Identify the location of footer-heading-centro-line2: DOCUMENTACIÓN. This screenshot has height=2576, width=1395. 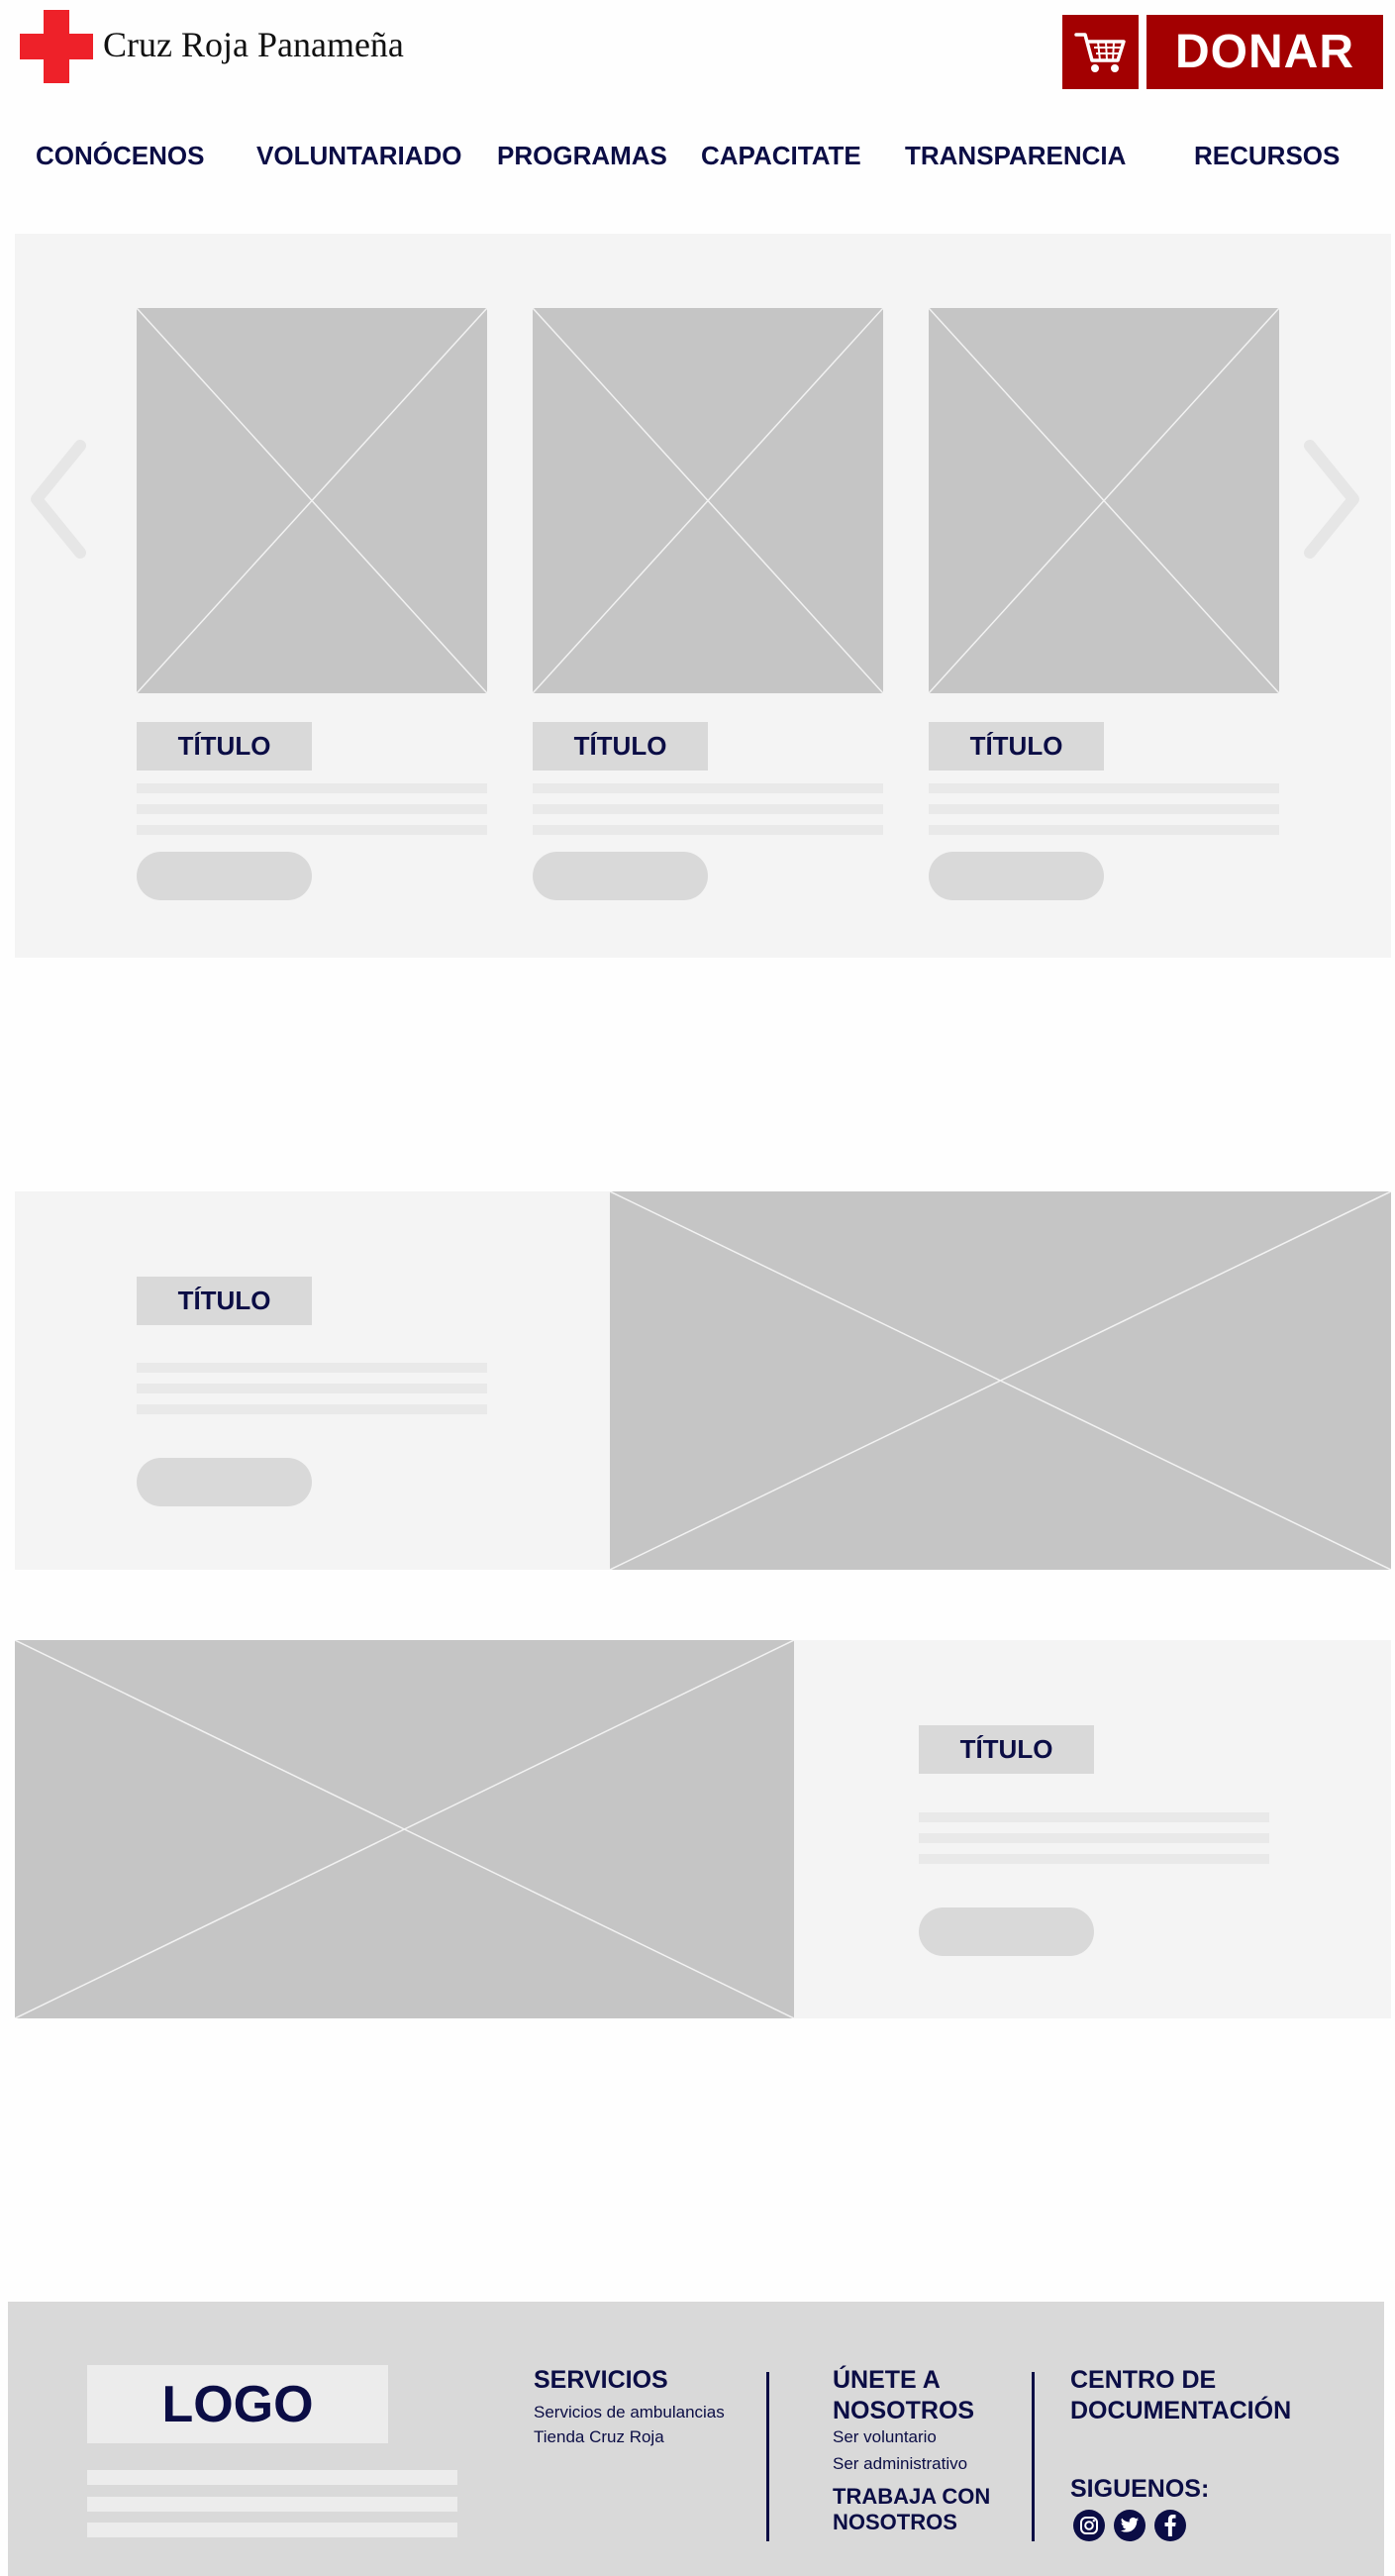
(1181, 2410).